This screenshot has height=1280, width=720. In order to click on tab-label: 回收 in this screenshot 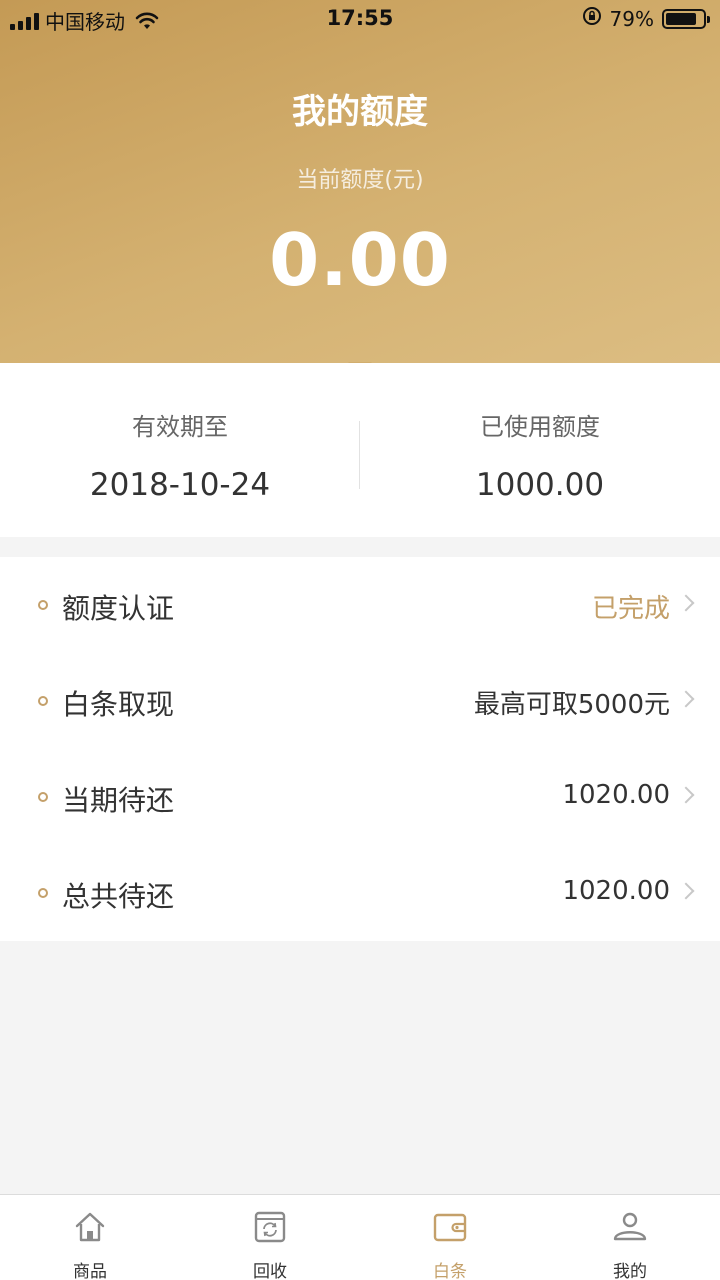, I will do `click(270, 1271)`.